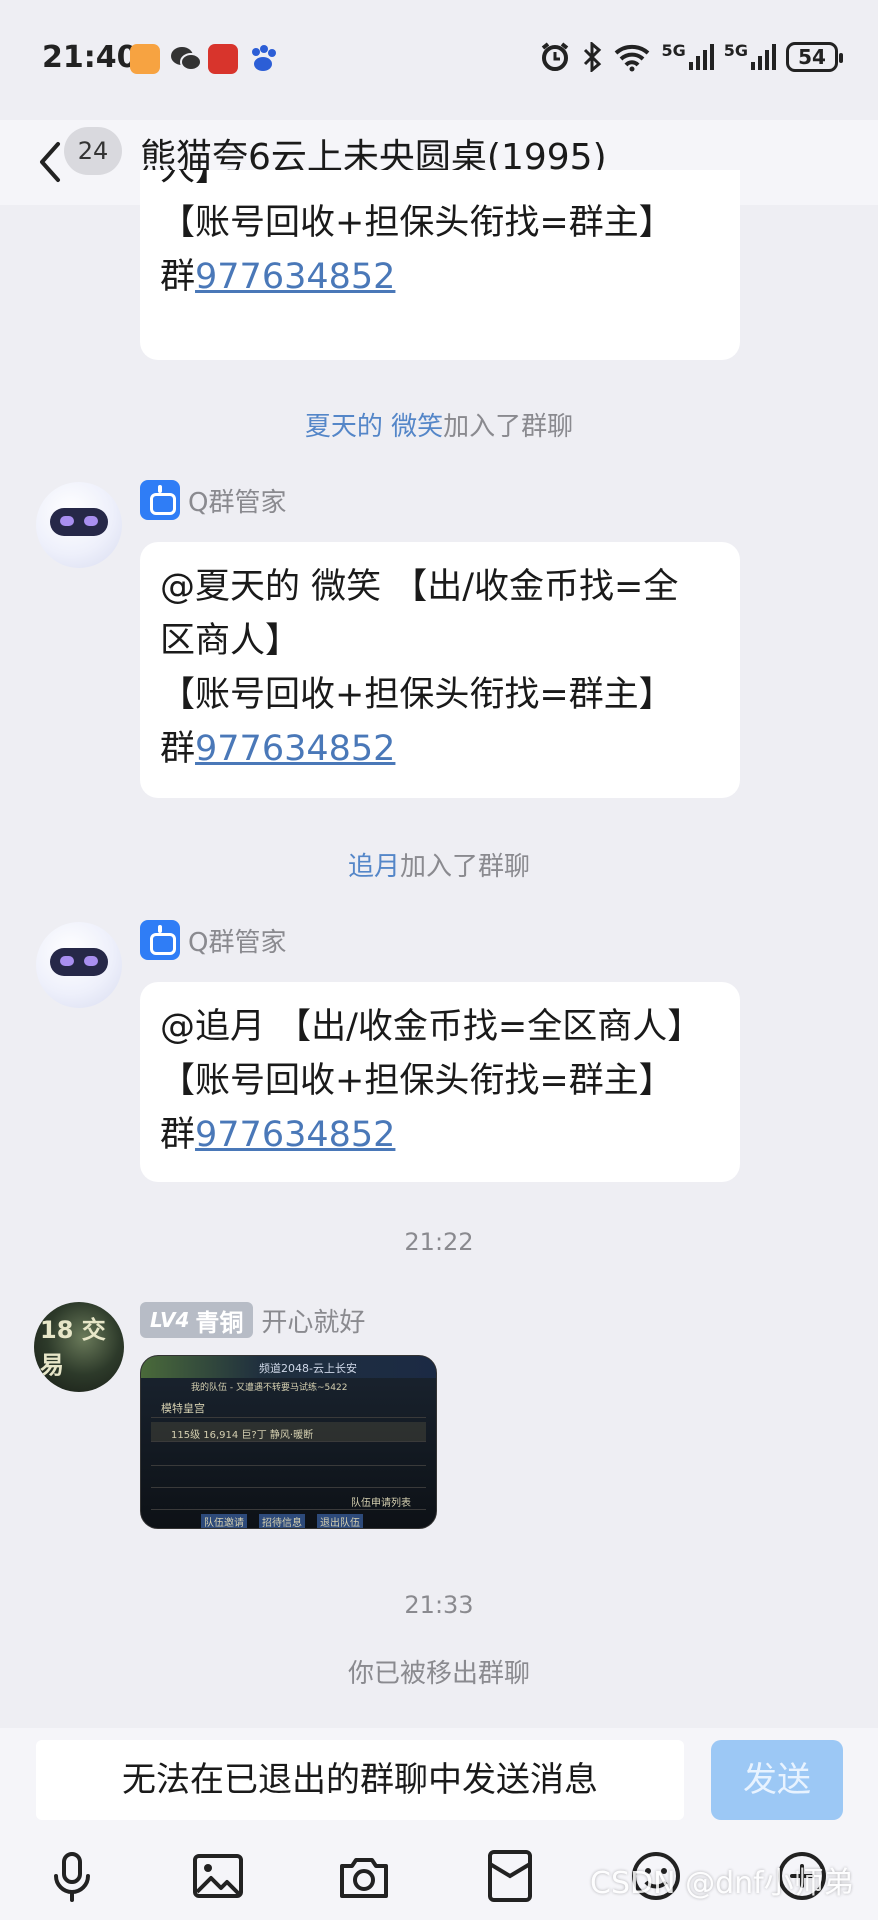 The height and width of the screenshot is (1920, 878). I want to click on image-text: 115级 16,914 巨?丁 静风·暖断, so click(242, 1435).